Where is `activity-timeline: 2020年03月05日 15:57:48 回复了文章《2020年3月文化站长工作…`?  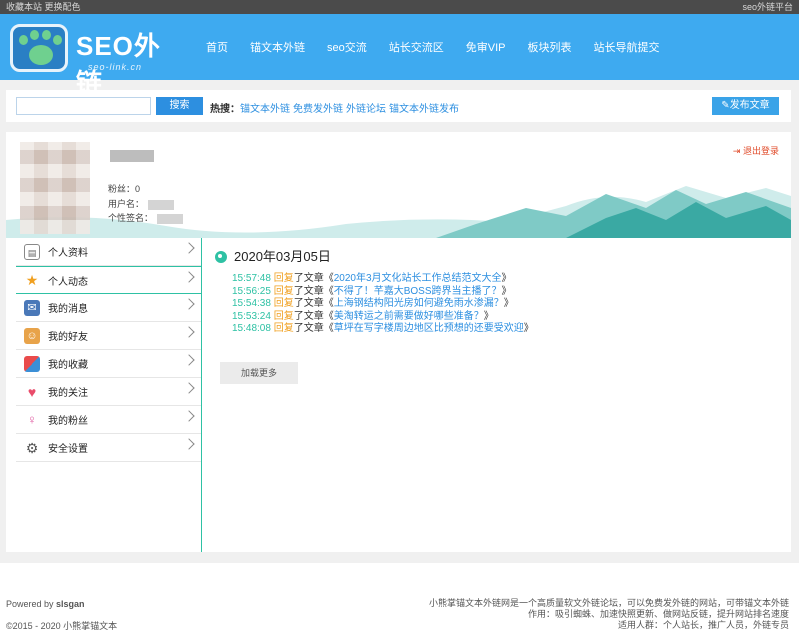 activity-timeline: 2020年03月05日 15:57:48 回复了文章《2020年3月文化站长工作… is located at coordinates (497, 291).